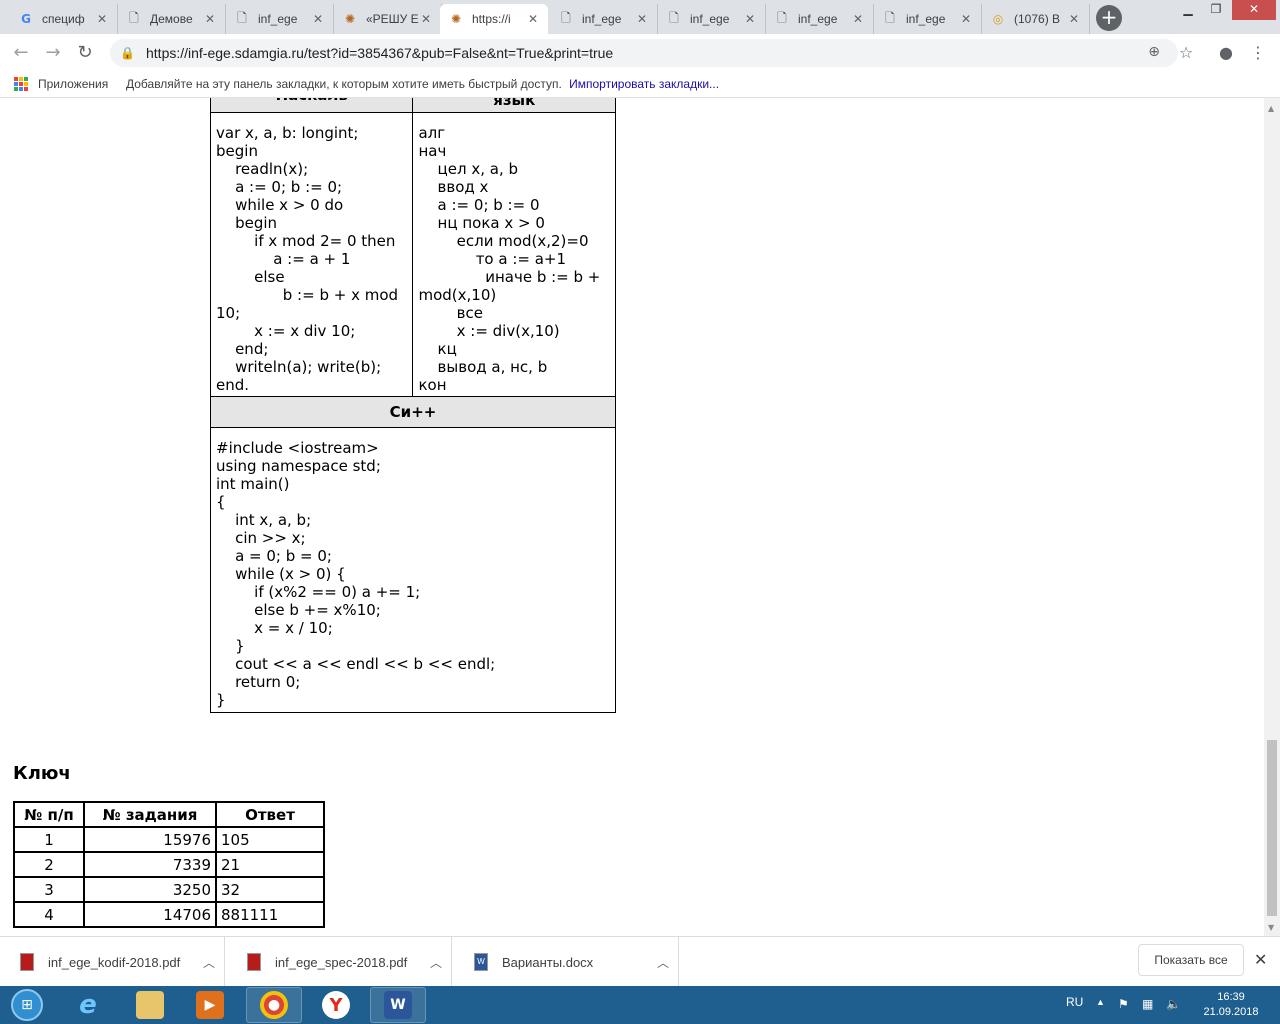 The image size is (1280, 1024). Describe the element at coordinates (1271, 927) in the screenshot. I see `scroll-down-icon: ▼` at that location.